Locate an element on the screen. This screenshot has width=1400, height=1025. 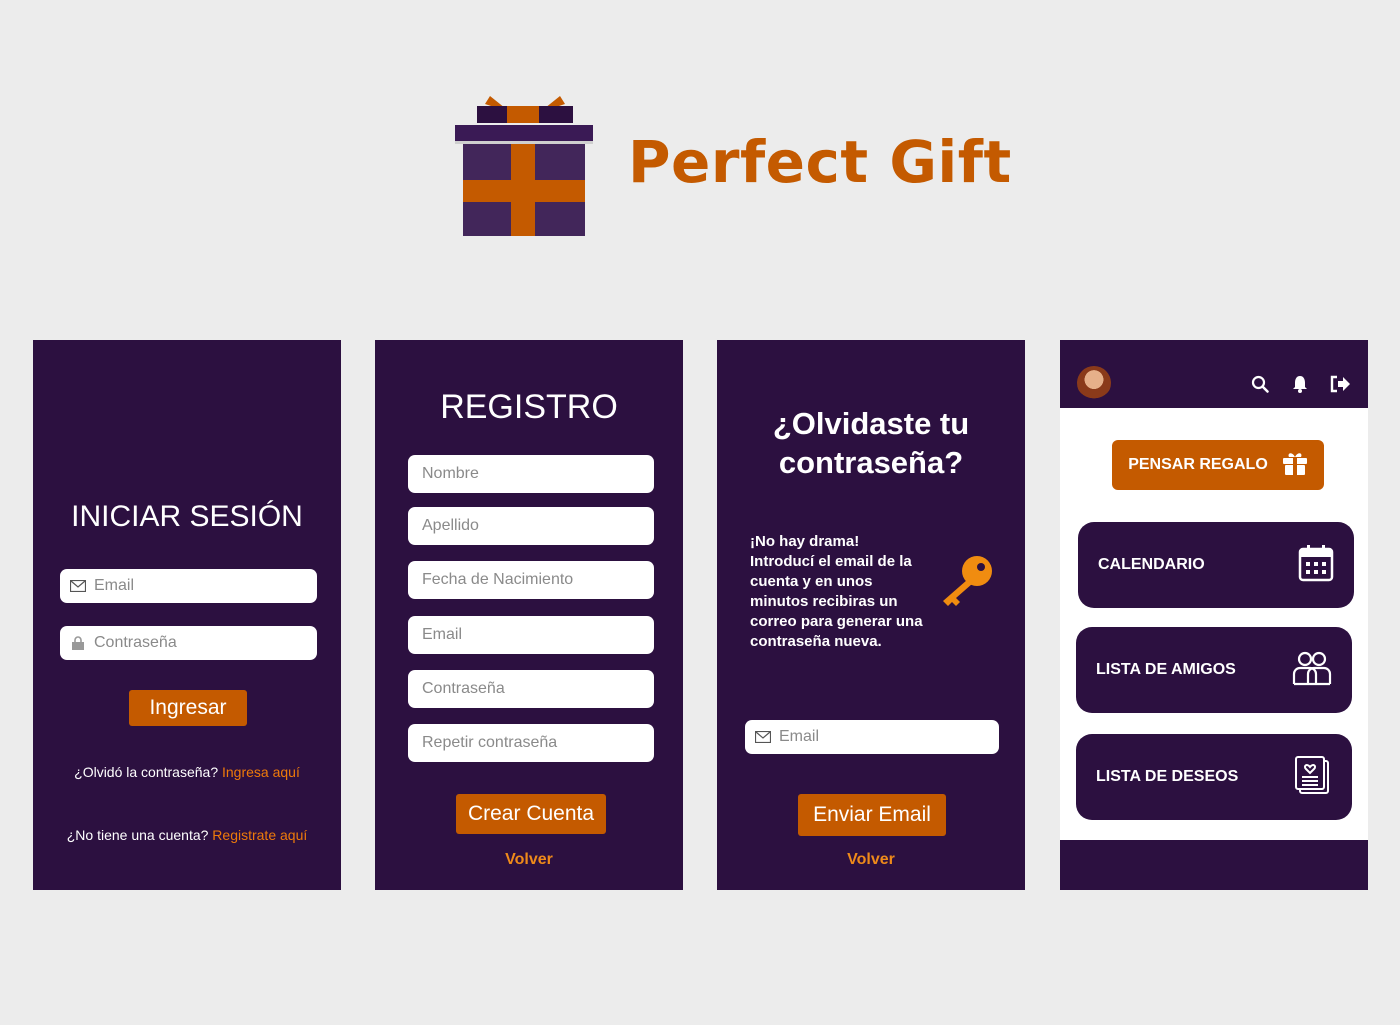
signup-row: ¿No tiene una cuenta? Registrate aquí is located at coordinates (187, 835).